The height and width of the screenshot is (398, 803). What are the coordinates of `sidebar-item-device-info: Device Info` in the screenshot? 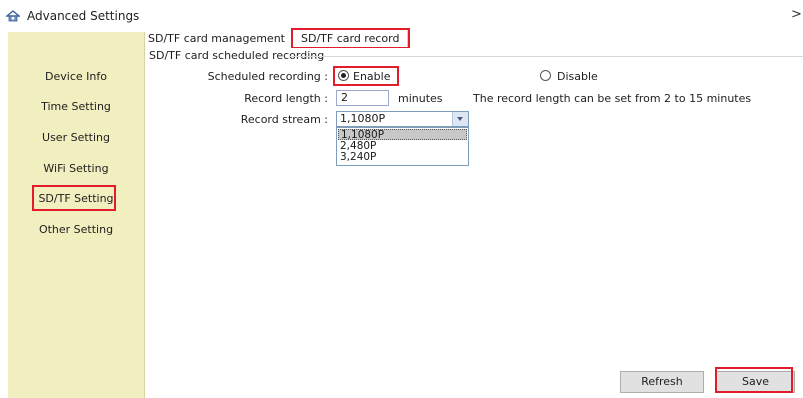 It's located at (76, 76).